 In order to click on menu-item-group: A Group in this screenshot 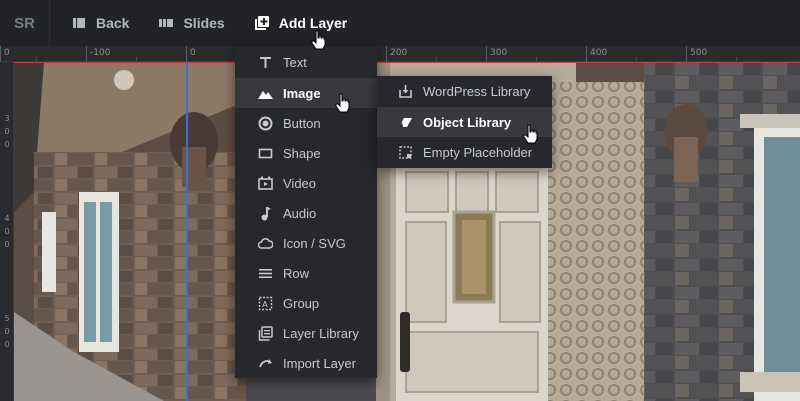, I will do `click(306, 303)`.